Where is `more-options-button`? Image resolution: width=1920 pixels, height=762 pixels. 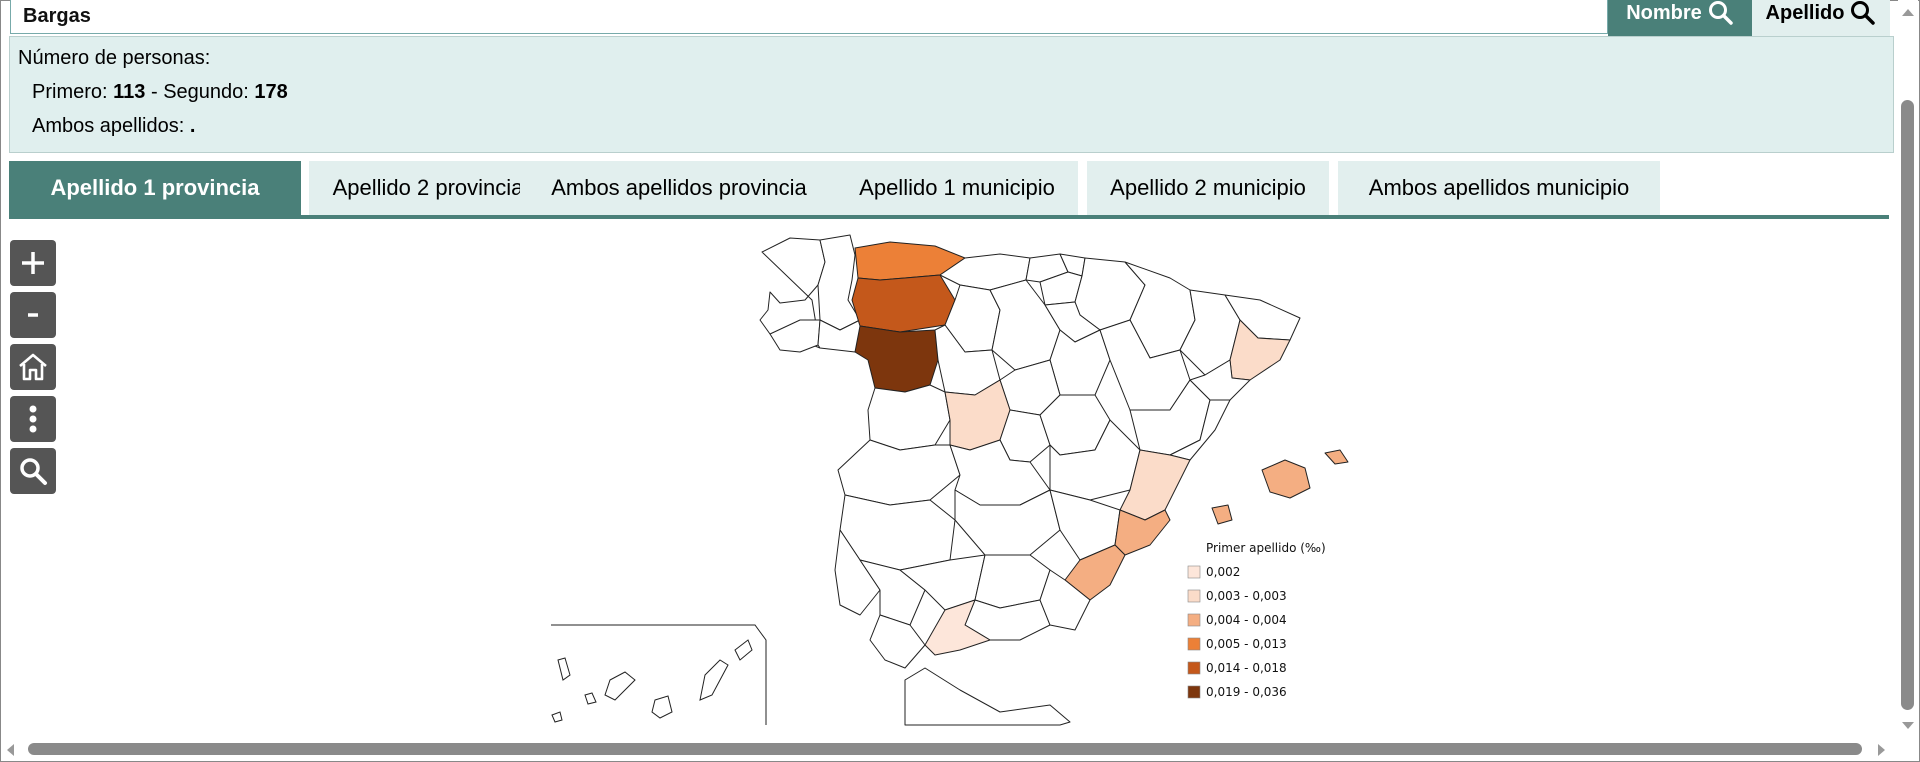 more-options-button is located at coordinates (33, 419).